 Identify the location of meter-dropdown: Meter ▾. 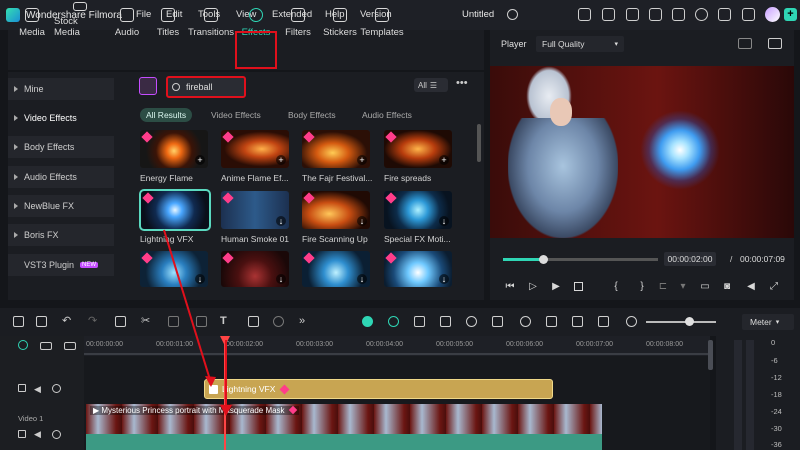
(768, 322).